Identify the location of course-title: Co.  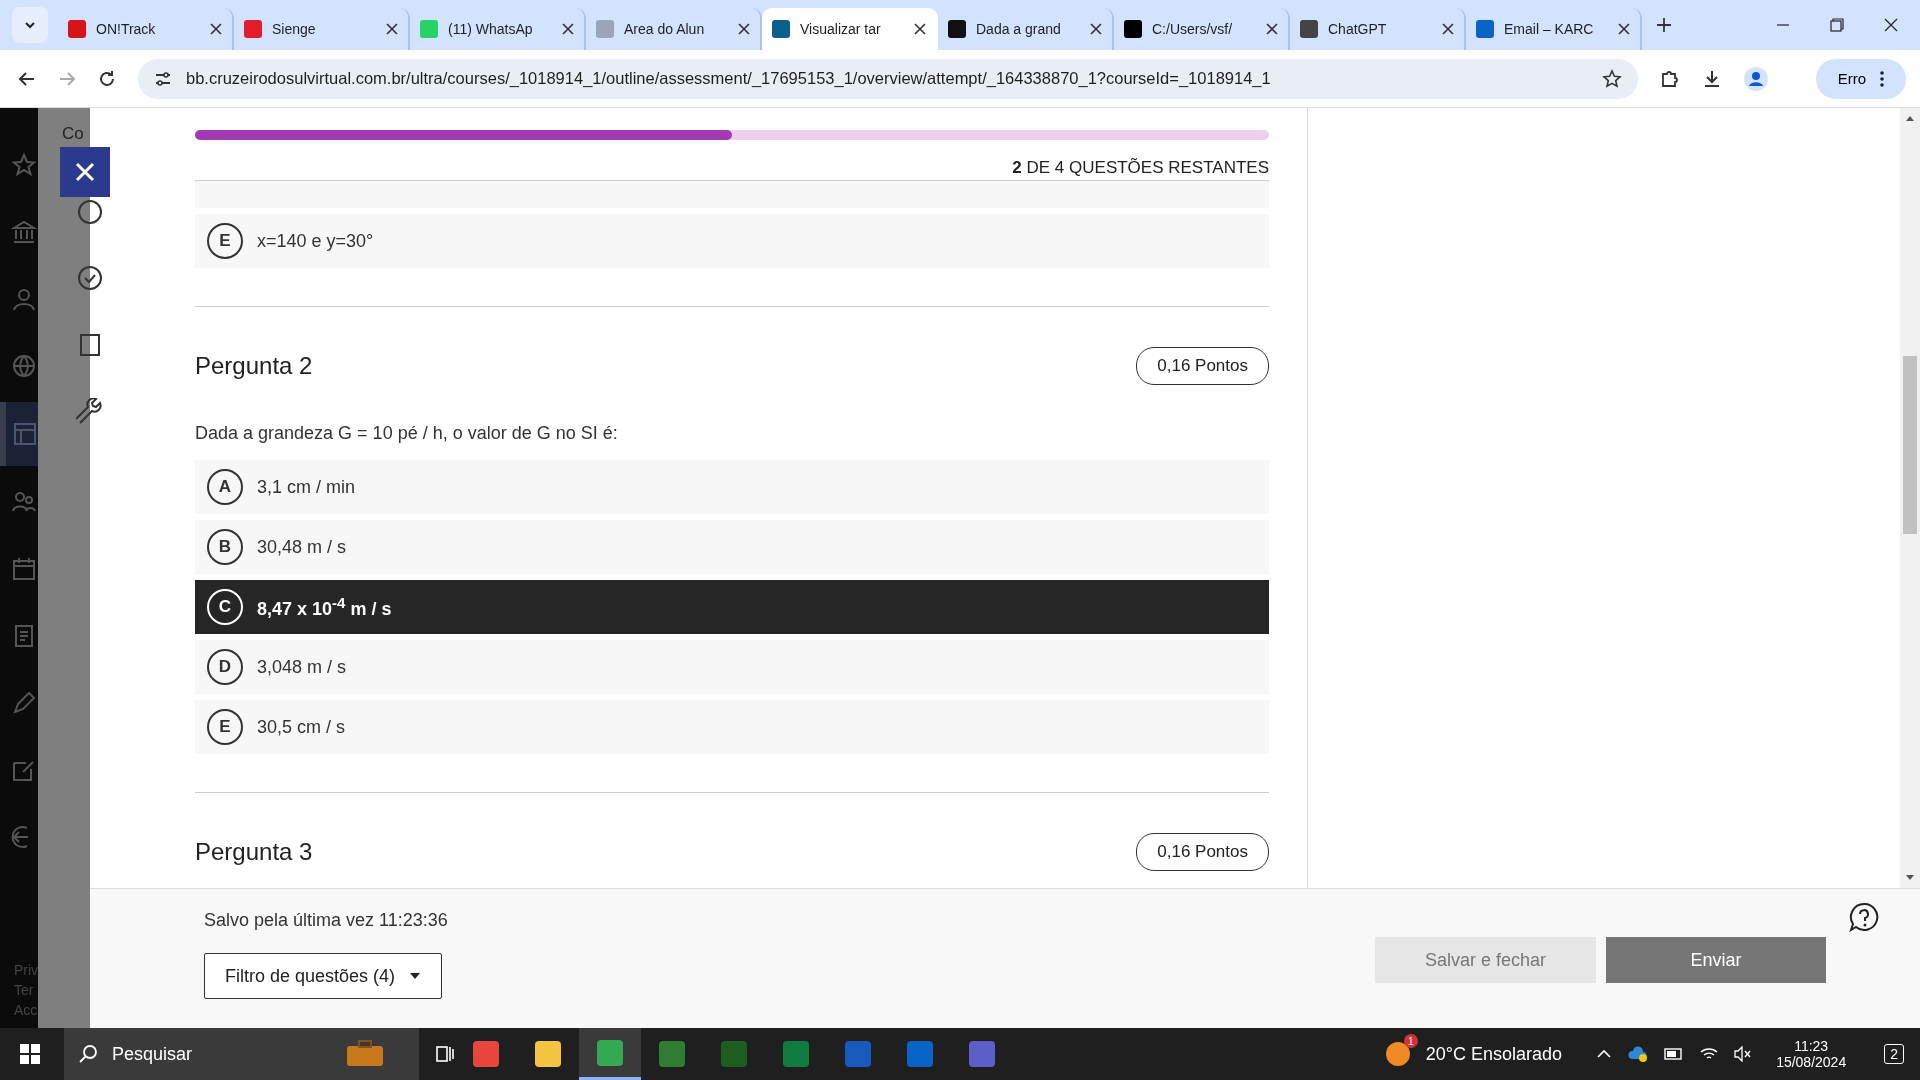
(73, 134).